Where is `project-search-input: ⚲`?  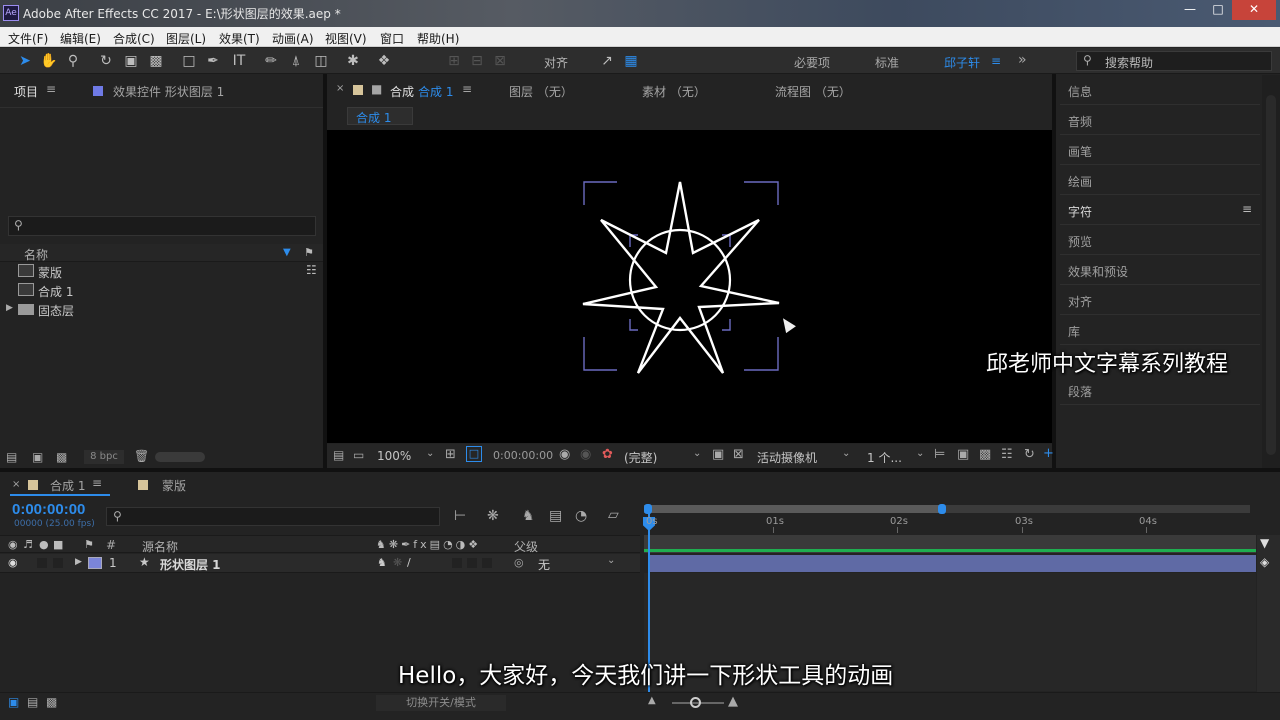 project-search-input: ⚲ is located at coordinates (162, 226).